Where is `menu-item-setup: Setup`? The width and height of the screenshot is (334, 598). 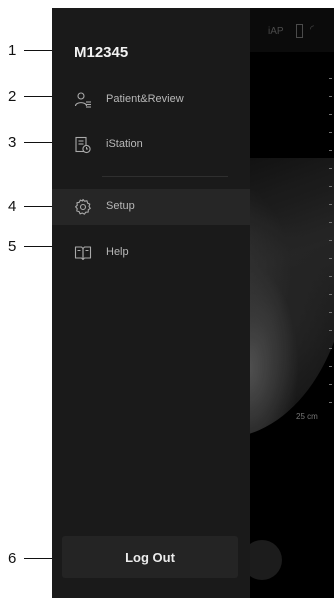
menu-item-setup: Setup is located at coordinates (151, 207).